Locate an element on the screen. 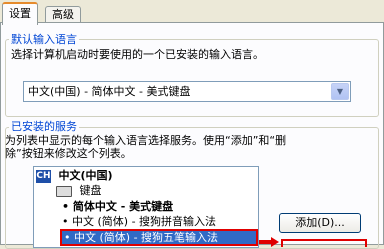  tree-keyboard-label: 键盘 is located at coordinates (90, 190).